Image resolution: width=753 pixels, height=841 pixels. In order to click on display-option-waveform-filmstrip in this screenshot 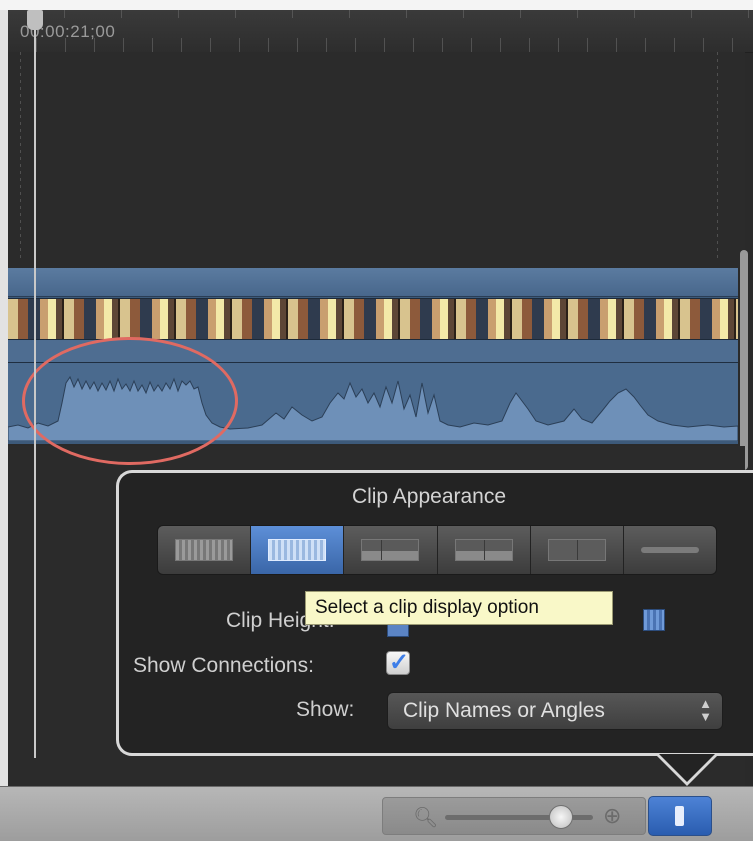, I will do `click(298, 550)`.